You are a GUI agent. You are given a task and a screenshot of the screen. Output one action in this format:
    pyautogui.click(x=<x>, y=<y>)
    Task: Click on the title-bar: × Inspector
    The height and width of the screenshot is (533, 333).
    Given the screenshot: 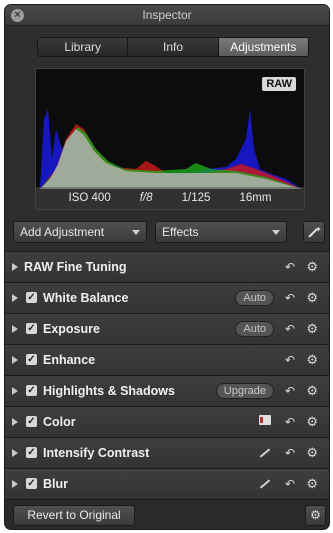 What is the action you would take?
    pyautogui.click(x=167, y=15)
    